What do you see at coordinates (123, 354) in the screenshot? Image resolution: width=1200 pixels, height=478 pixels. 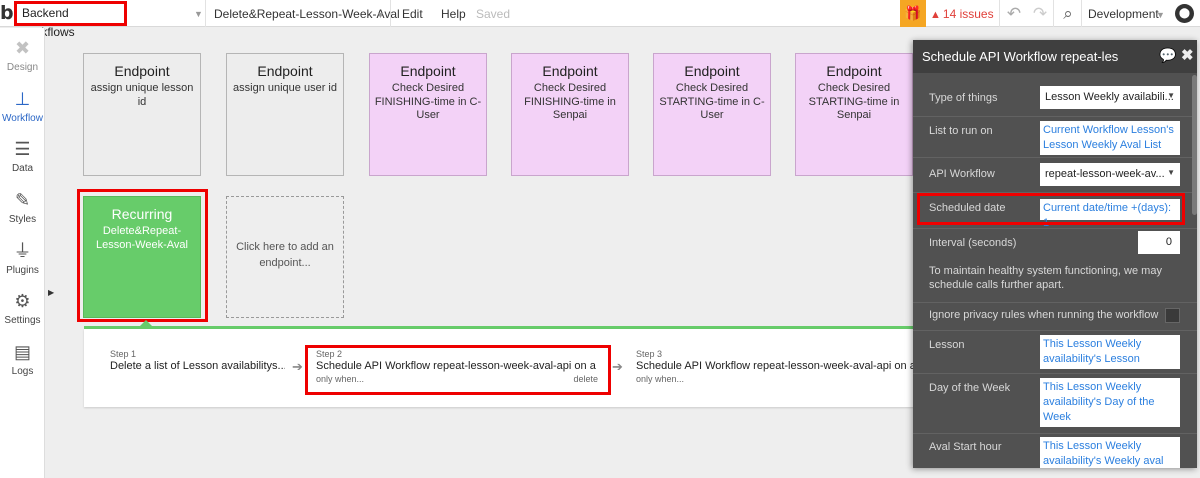 I see `step-number: Step 1` at bounding box center [123, 354].